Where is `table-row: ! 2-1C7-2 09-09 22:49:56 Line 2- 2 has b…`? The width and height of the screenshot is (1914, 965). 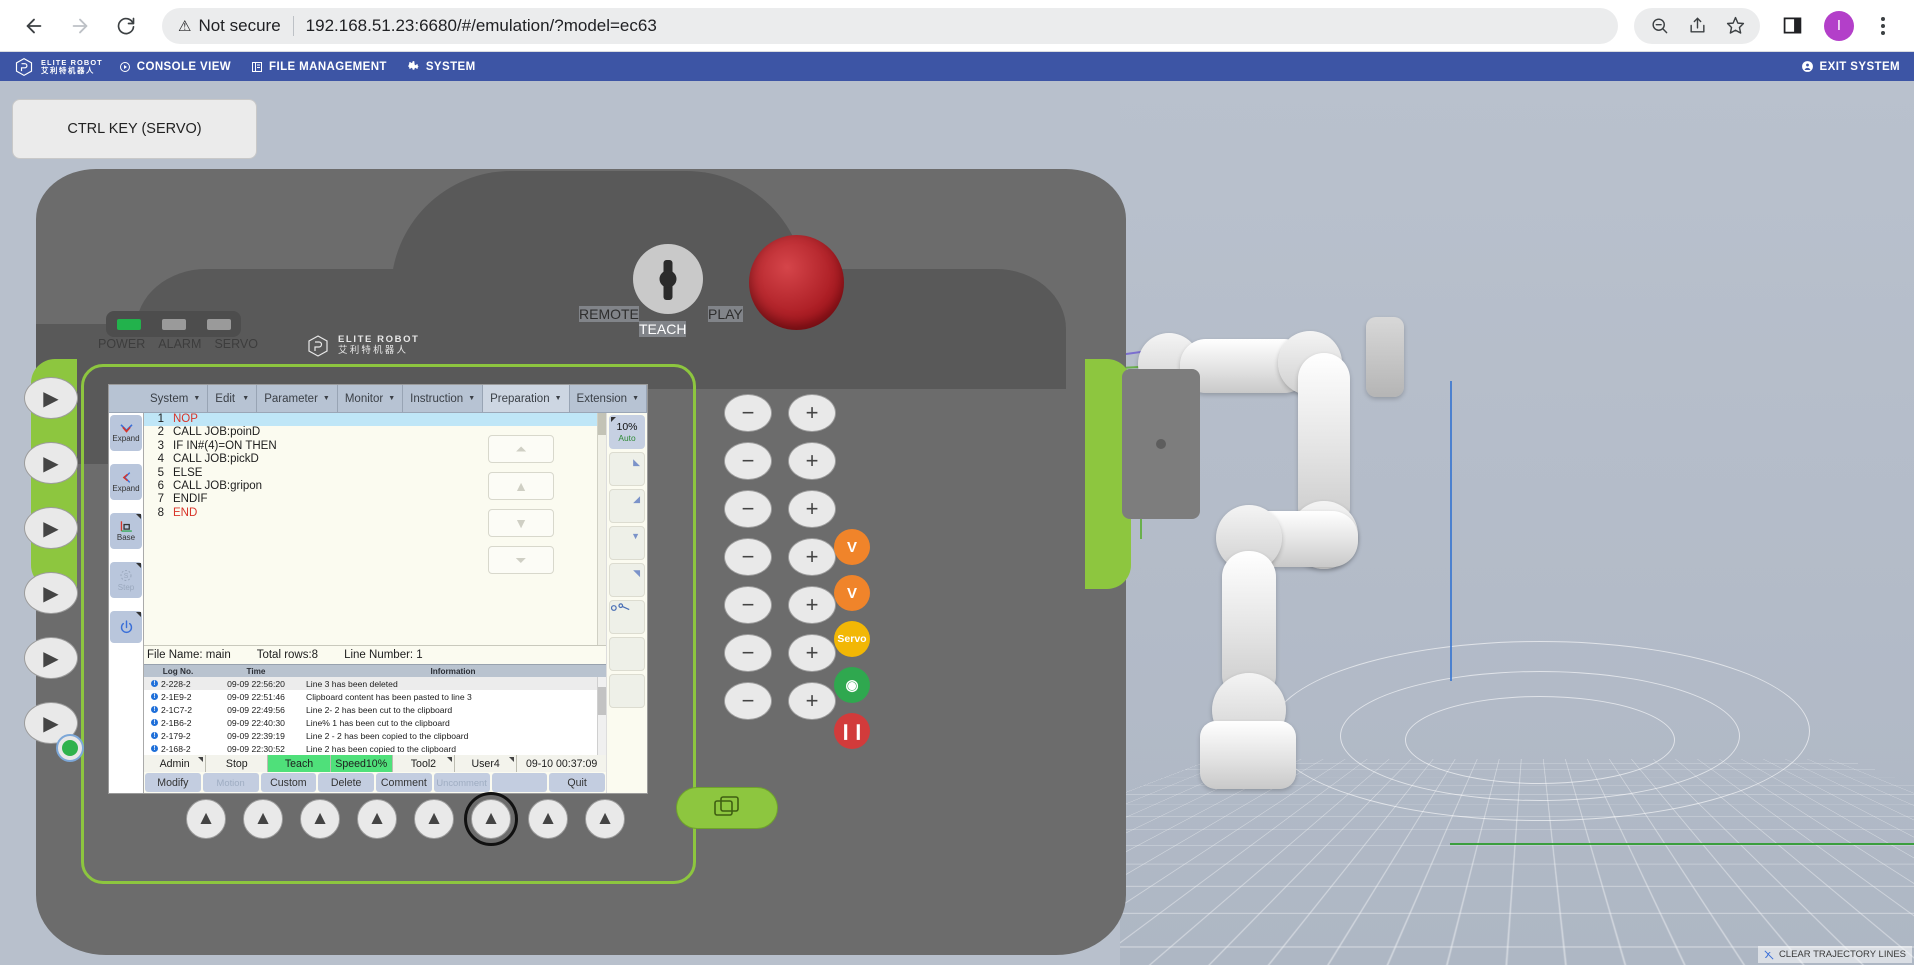 table-row: ! 2-1C7-2 09-09 22:49:56 Line 2- 2 has b… is located at coordinates (375, 709).